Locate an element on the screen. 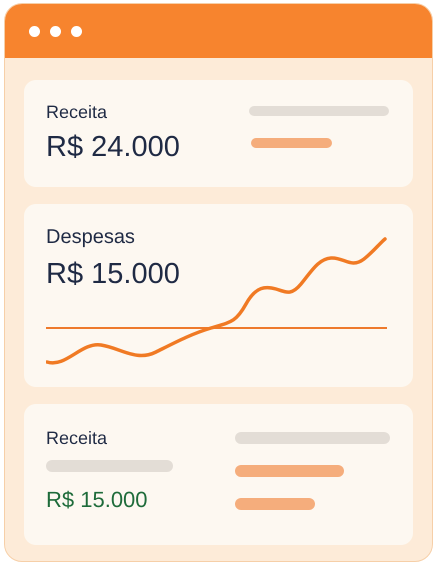  card-label: Despesas is located at coordinates (90, 237).